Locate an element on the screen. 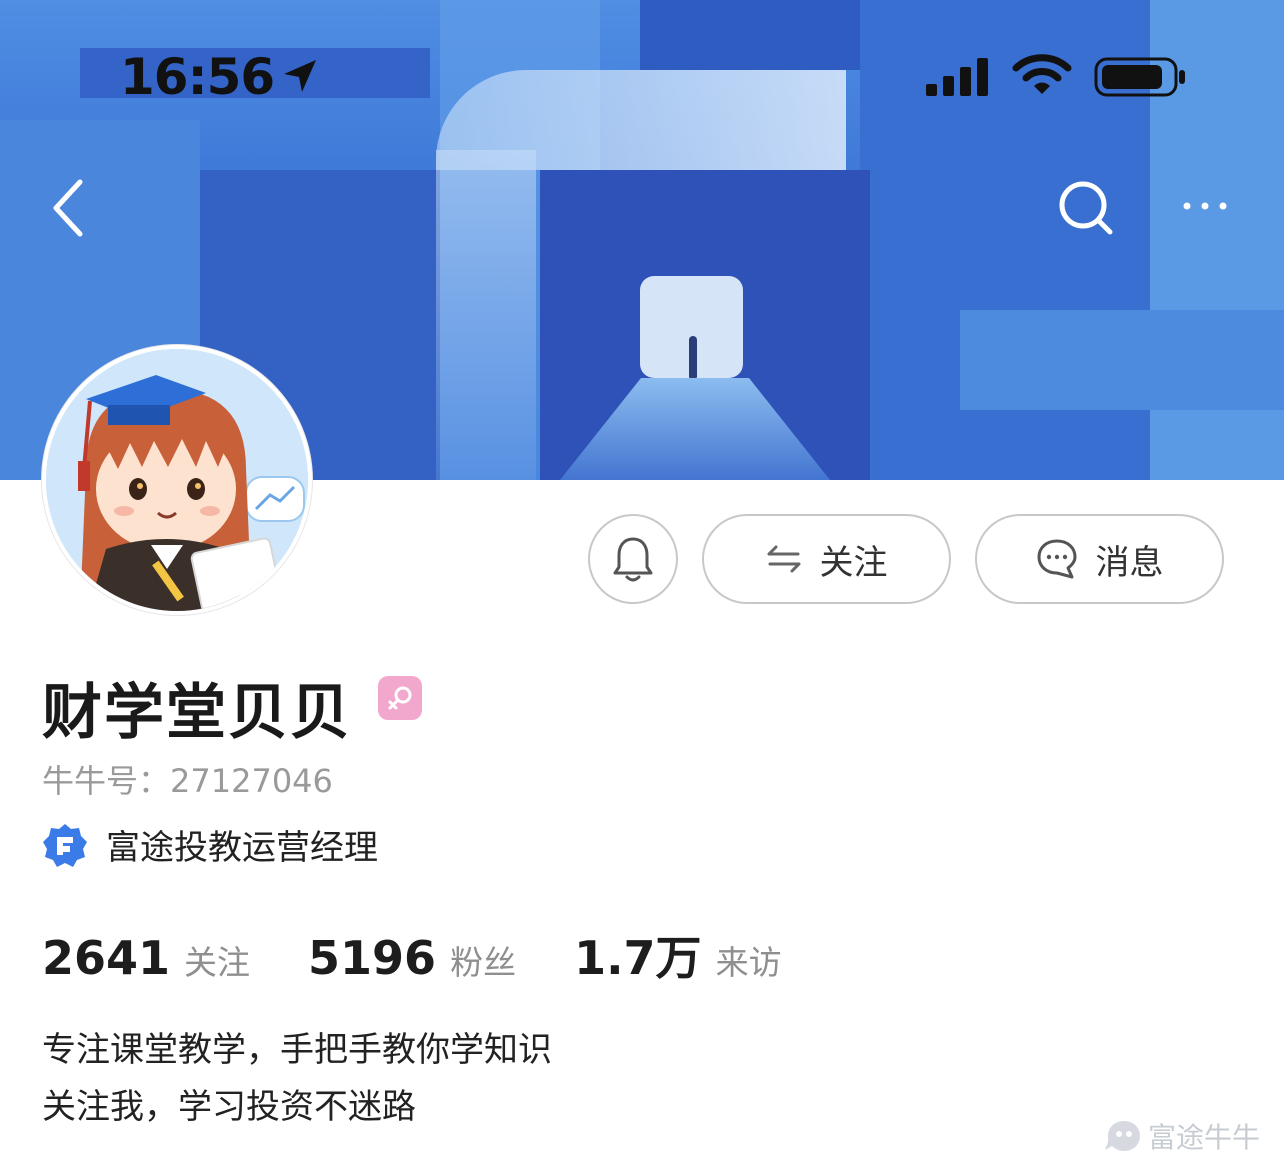 The height and width of the screenshot is (1172, 1284). stat-following-value: 2641 is located at coordinates (106, 958).